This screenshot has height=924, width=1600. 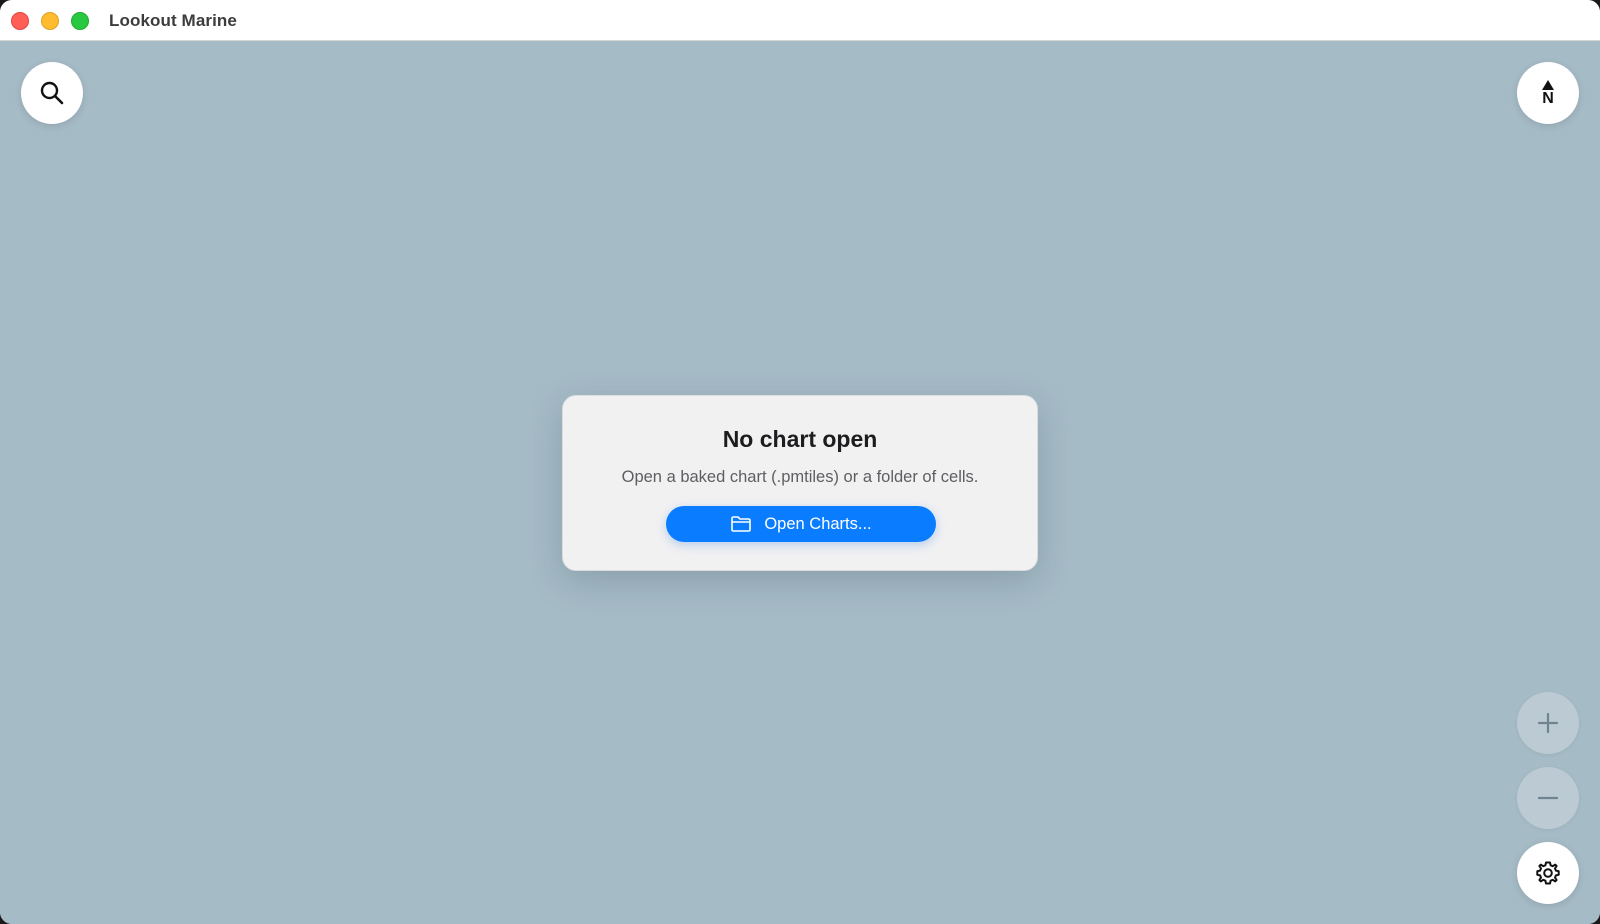 I want to click on search-icon, so click(x=52, y=93).